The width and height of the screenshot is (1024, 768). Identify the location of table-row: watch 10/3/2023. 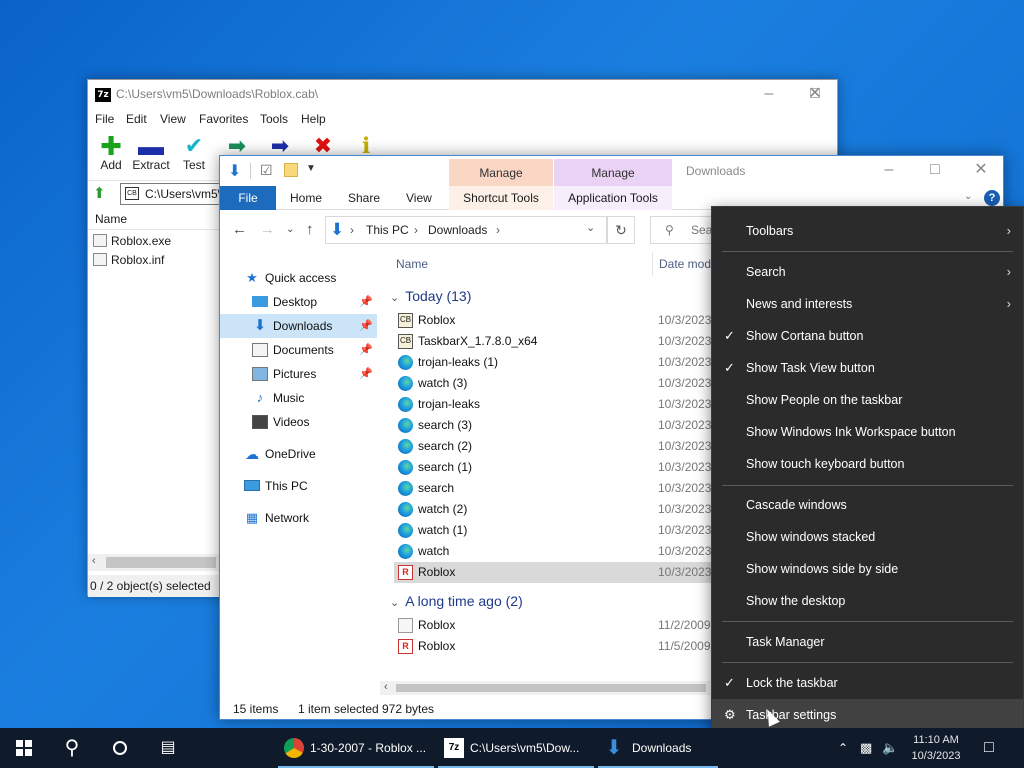
(553, 551).